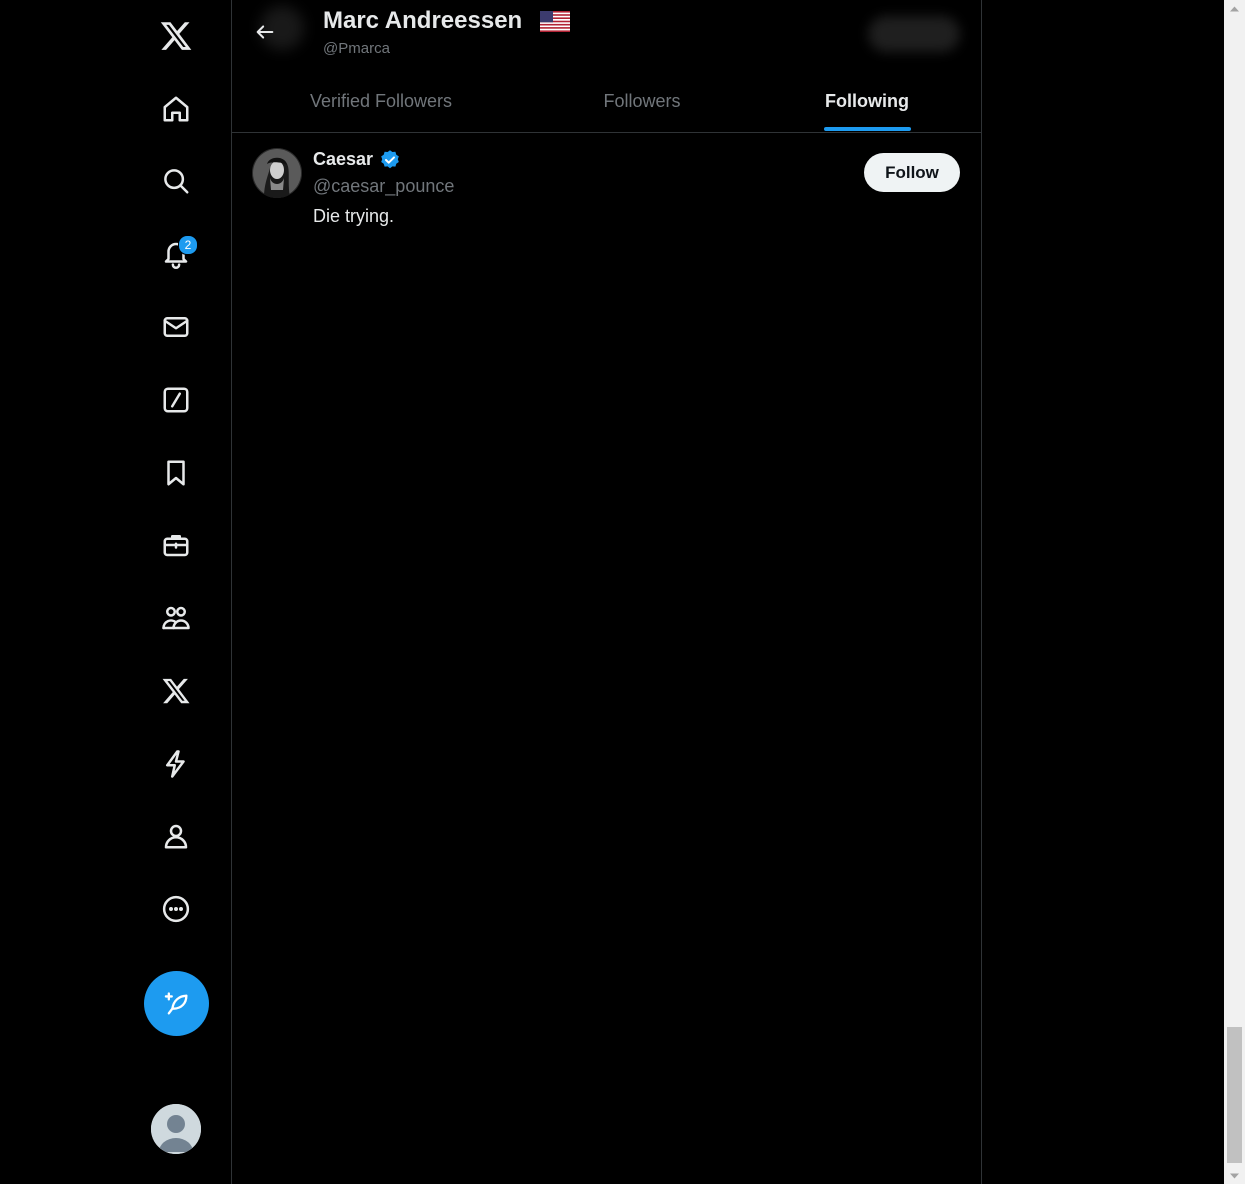  I want to click on post-button, so click(176, 1003).